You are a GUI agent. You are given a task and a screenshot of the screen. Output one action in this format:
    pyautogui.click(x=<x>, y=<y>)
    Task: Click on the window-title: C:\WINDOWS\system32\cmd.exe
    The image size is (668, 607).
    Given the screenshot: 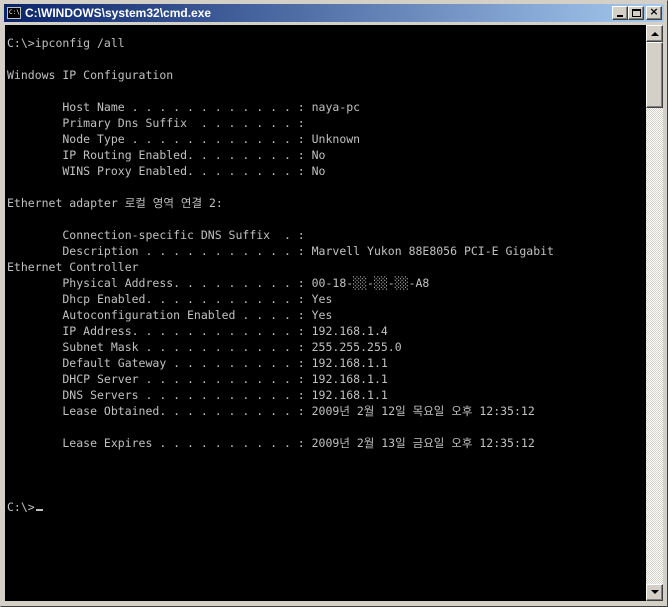 What is the action you would take?
    pyautogui.click(x=118, y=13)
    